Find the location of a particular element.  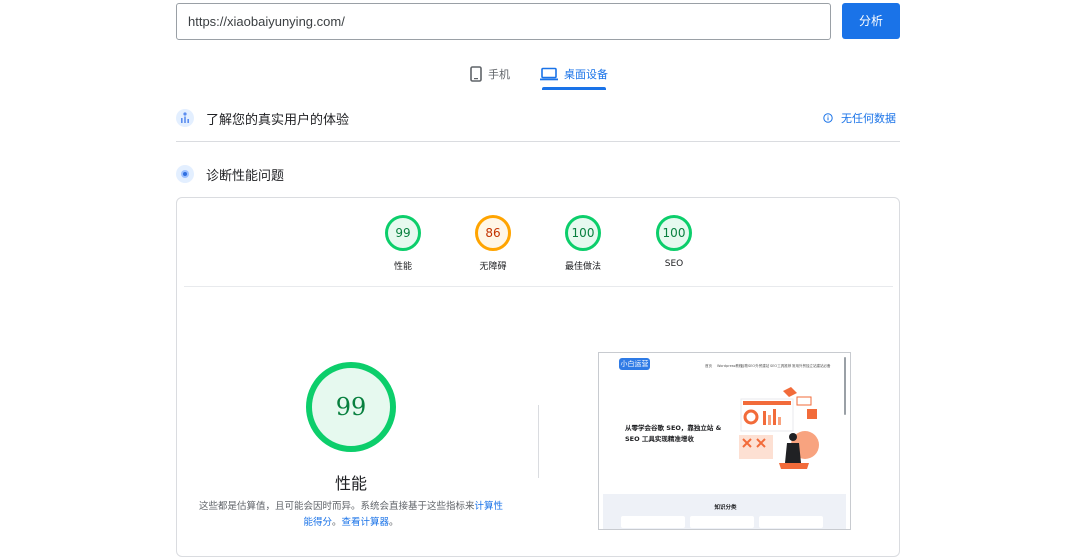

score-gauge-best-practices: 100 最佳做法 is located at coordinates (583, 243).